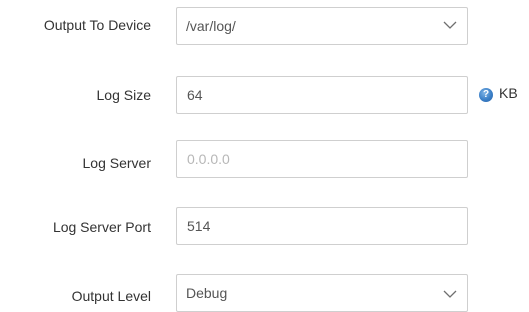 The image size is (529, 312). What do you see at coordinates (322, 293) in the screenshot?
I see `output-level-select: Debug` at bounding box center [322, 293].